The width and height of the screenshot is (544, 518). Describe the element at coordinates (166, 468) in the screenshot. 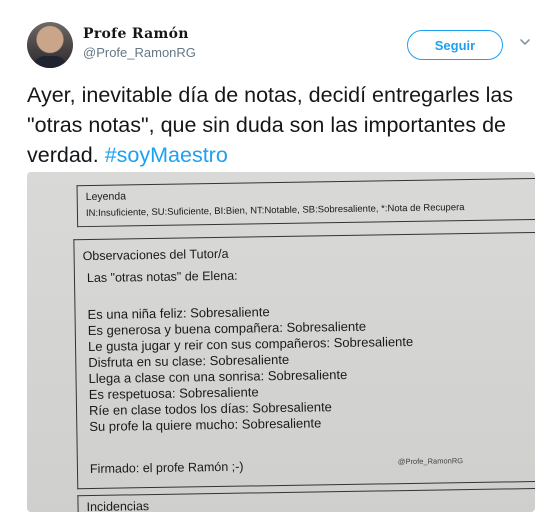

I see `signature-line: Firmado: el profe Ramón ;-)` at that location.